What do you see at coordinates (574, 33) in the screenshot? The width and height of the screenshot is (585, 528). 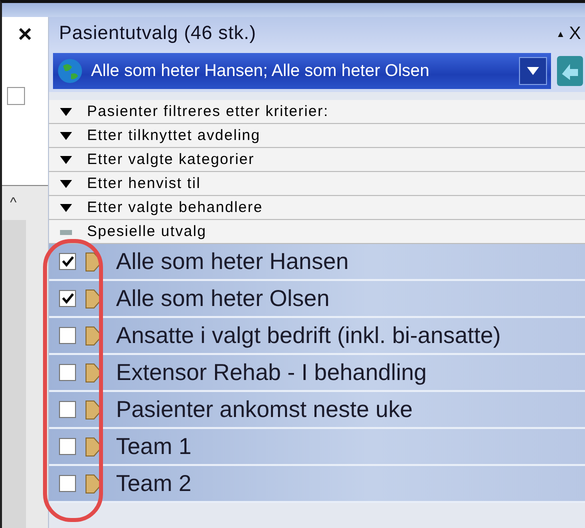 I see `close-icon: X` at bounding box center [574, 33].